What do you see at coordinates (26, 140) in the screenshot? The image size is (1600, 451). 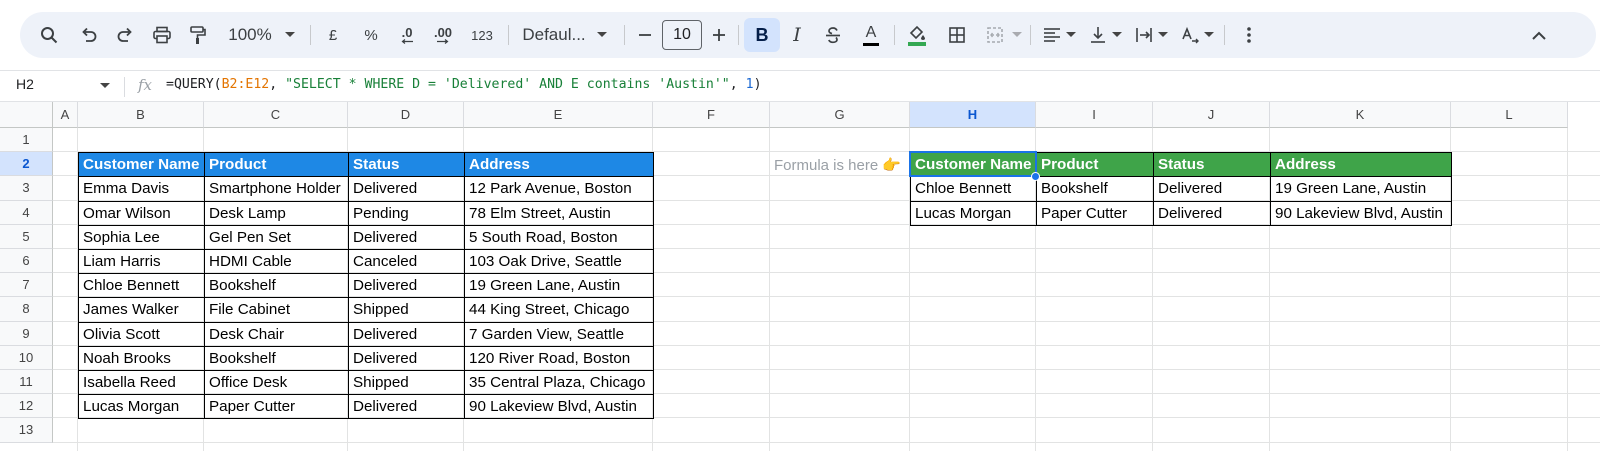 I see `row-header-1: 1` at bounding box center [26, 140].